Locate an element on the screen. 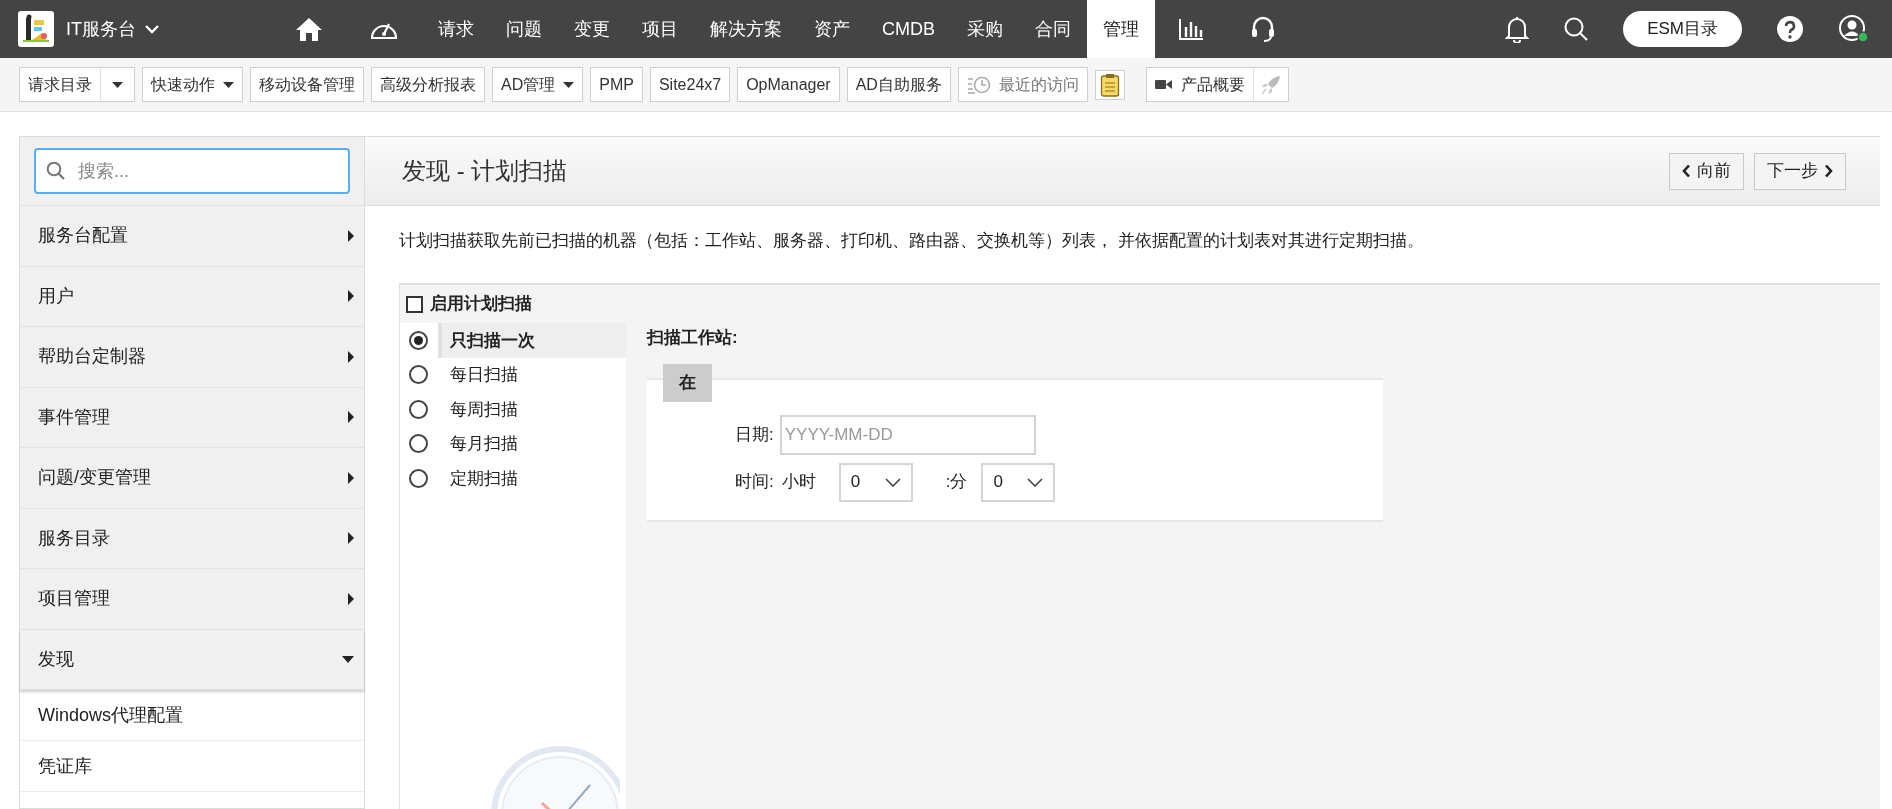 The width and height of the screenshot is (1892, 809). schedule-radio: 定期扫描 is located at coordinates (513, 478).